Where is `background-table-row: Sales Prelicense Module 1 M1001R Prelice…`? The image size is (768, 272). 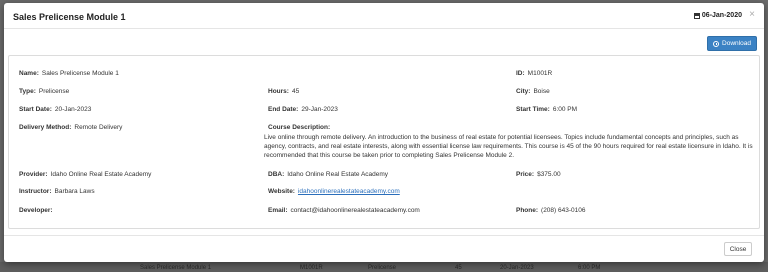 background-table-row: Sales Prelicense Module 1 M1001R Prelice… is located at coordinates (384, 267).